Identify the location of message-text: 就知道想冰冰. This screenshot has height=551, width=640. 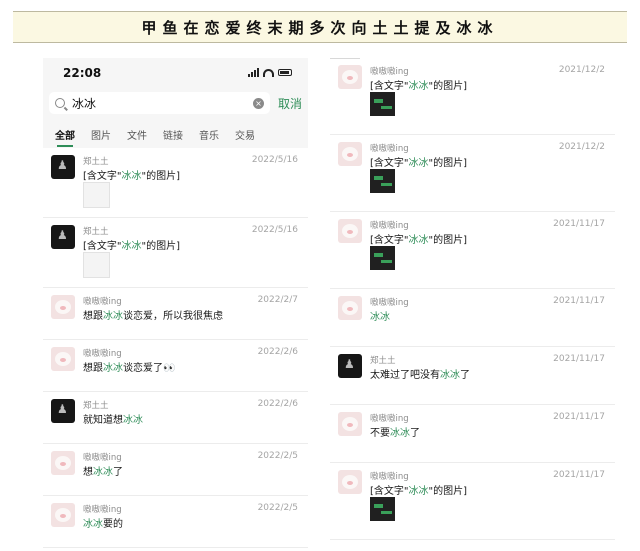
(113, 418).